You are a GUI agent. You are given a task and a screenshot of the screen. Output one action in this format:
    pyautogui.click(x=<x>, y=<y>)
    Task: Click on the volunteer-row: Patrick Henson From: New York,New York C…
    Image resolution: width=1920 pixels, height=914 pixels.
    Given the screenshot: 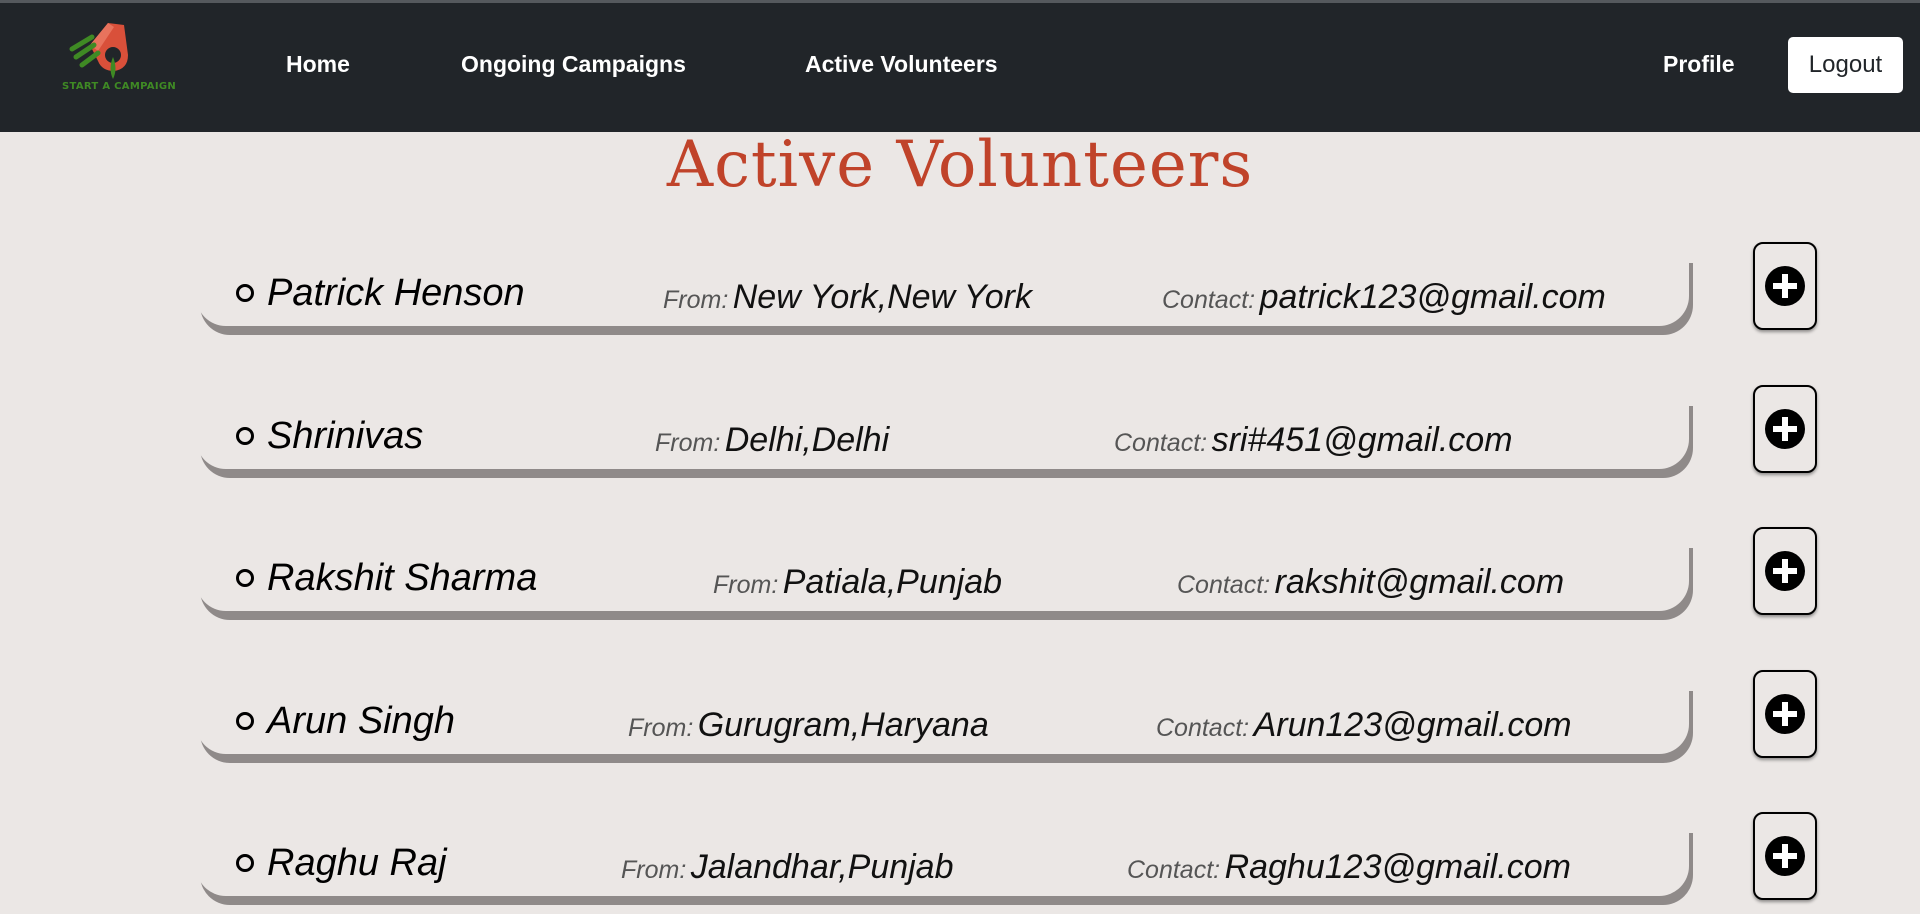 What is the action you would take?
    pyautogui.click(x=1008, y=293)
    